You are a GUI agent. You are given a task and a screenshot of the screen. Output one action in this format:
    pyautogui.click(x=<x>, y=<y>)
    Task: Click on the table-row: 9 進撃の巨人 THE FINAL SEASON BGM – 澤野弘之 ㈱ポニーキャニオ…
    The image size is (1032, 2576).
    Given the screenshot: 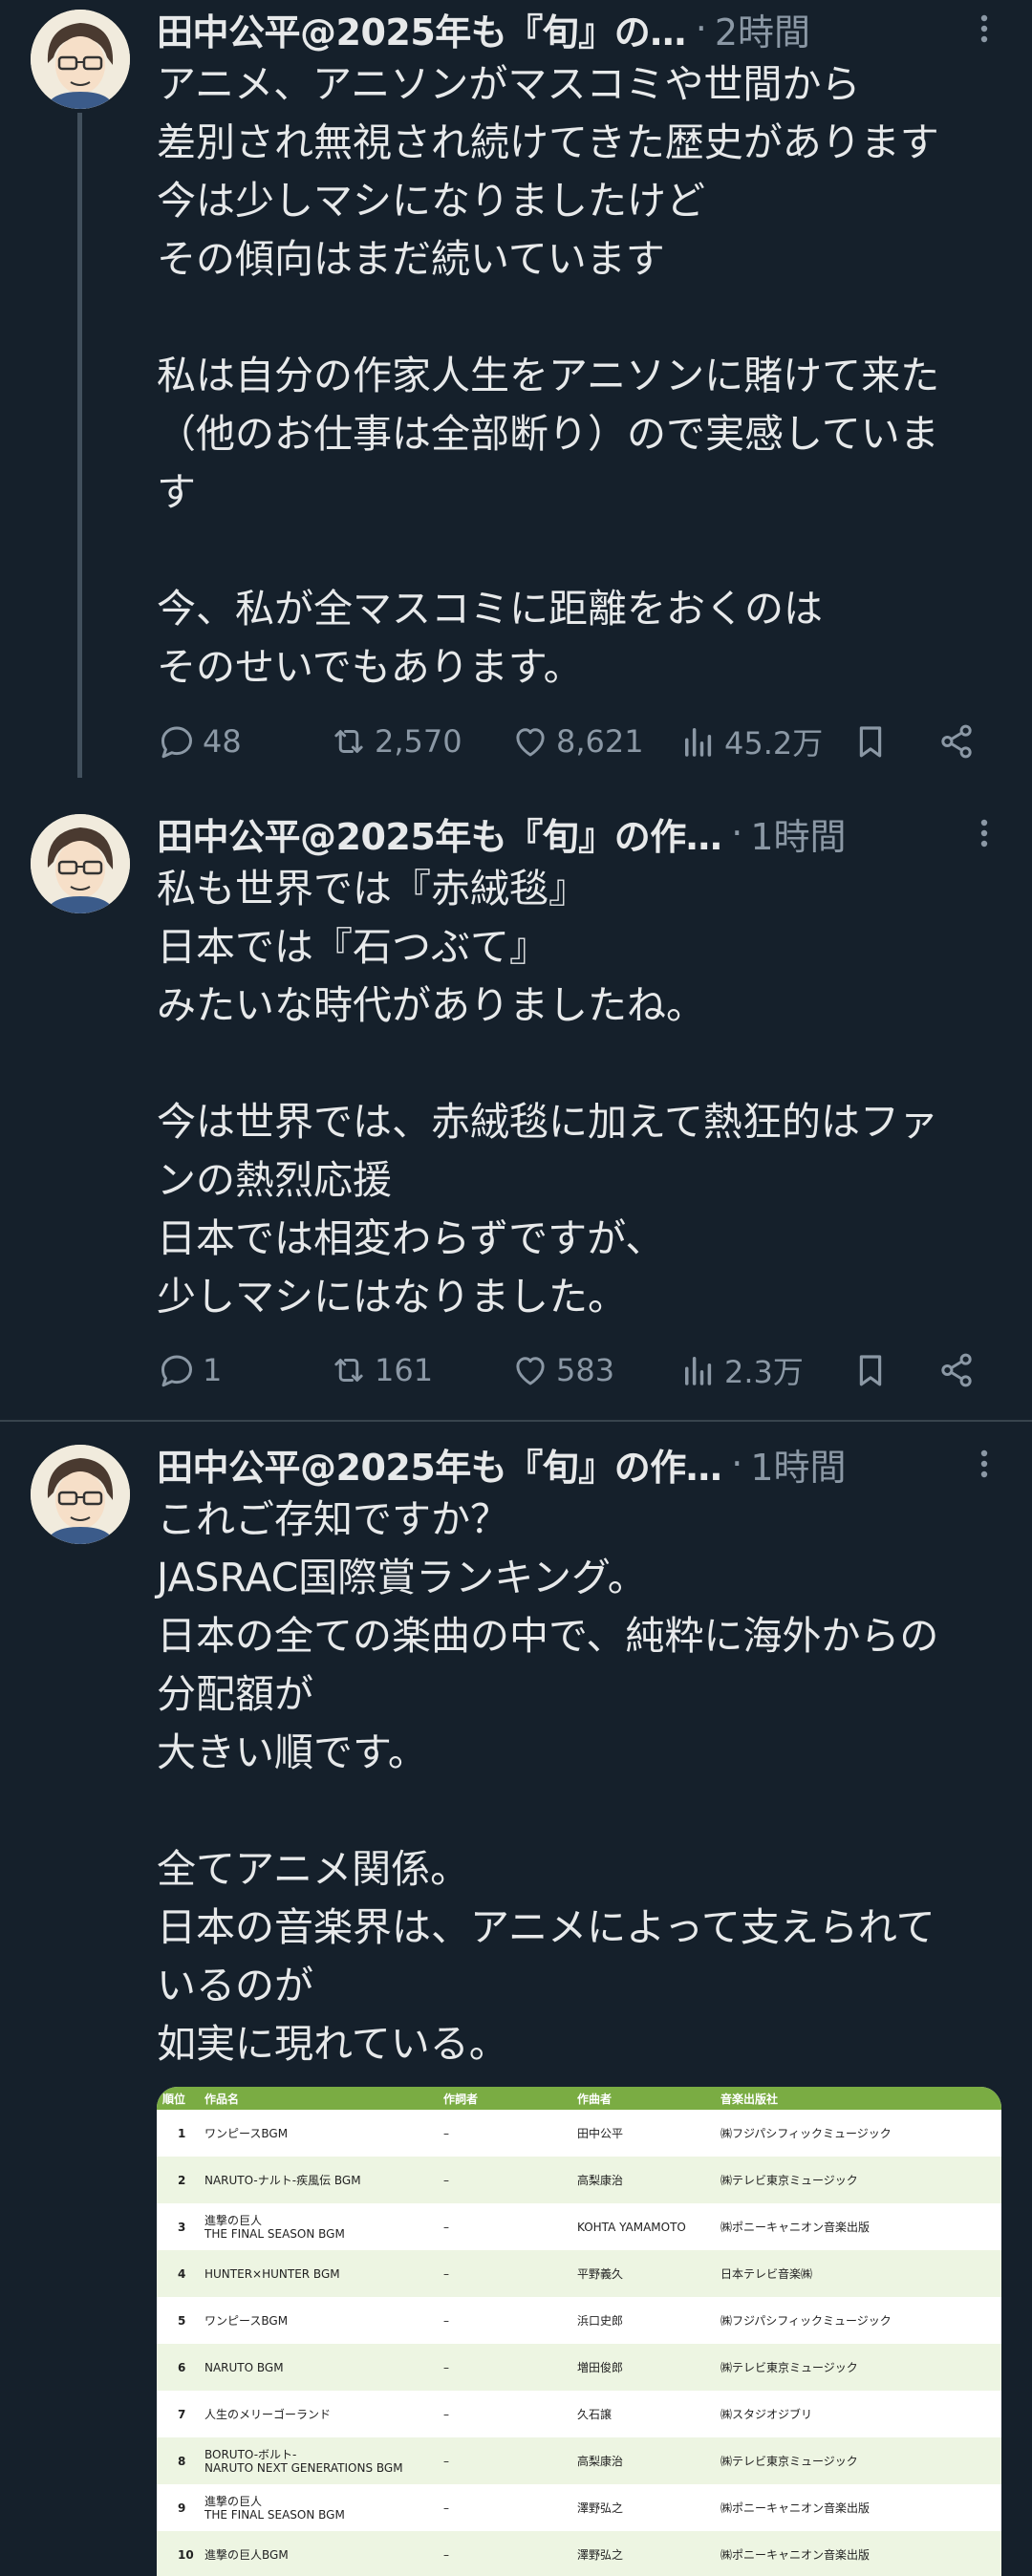 What is the action you would take?
    pyautogui.click(x=579, y=2507)
    